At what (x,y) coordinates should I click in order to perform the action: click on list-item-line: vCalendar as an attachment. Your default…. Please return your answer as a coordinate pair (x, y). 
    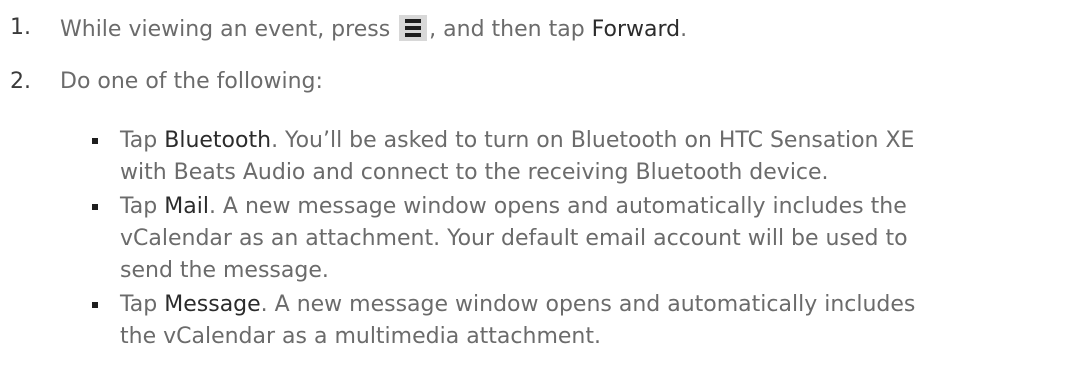
    Looking at the image, I should click on (514, 238).